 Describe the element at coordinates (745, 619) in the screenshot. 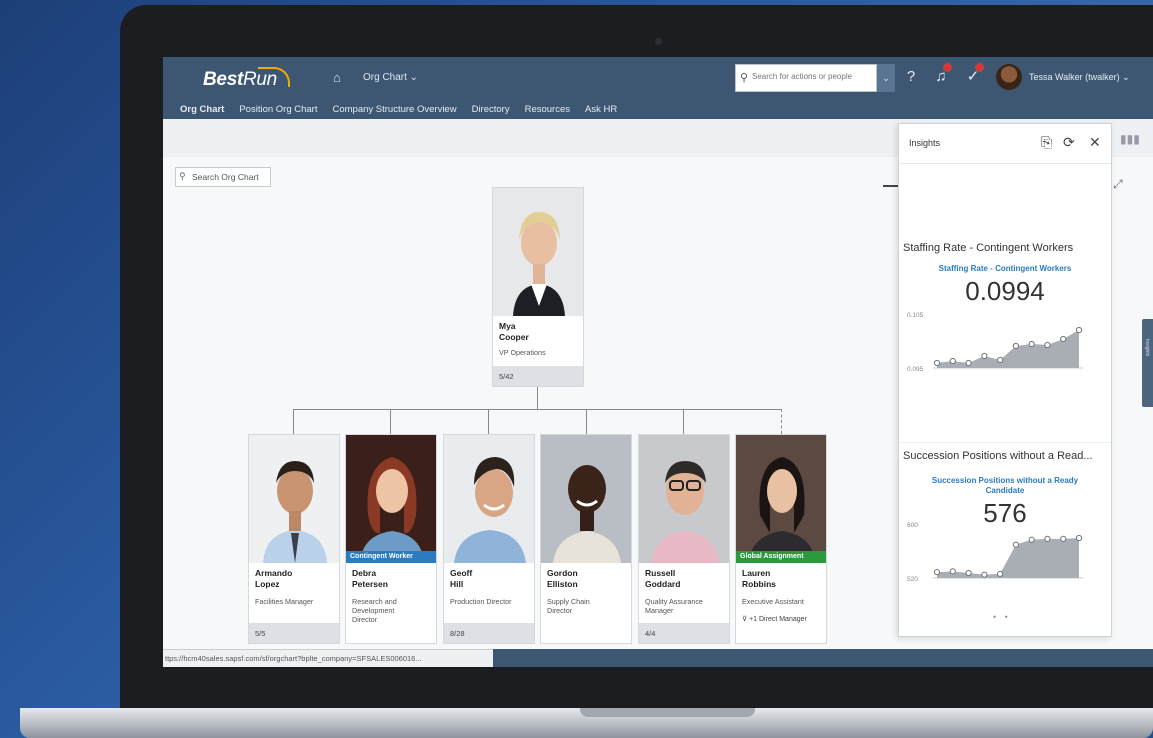

I see `filter-icon: ⊽` at that location.